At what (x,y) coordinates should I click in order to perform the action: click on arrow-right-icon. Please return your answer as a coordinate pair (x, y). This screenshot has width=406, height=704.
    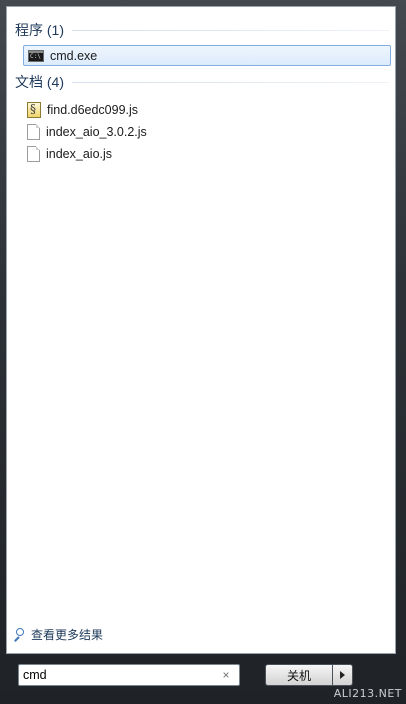
    Looking at the image, I should click on (342, 675).